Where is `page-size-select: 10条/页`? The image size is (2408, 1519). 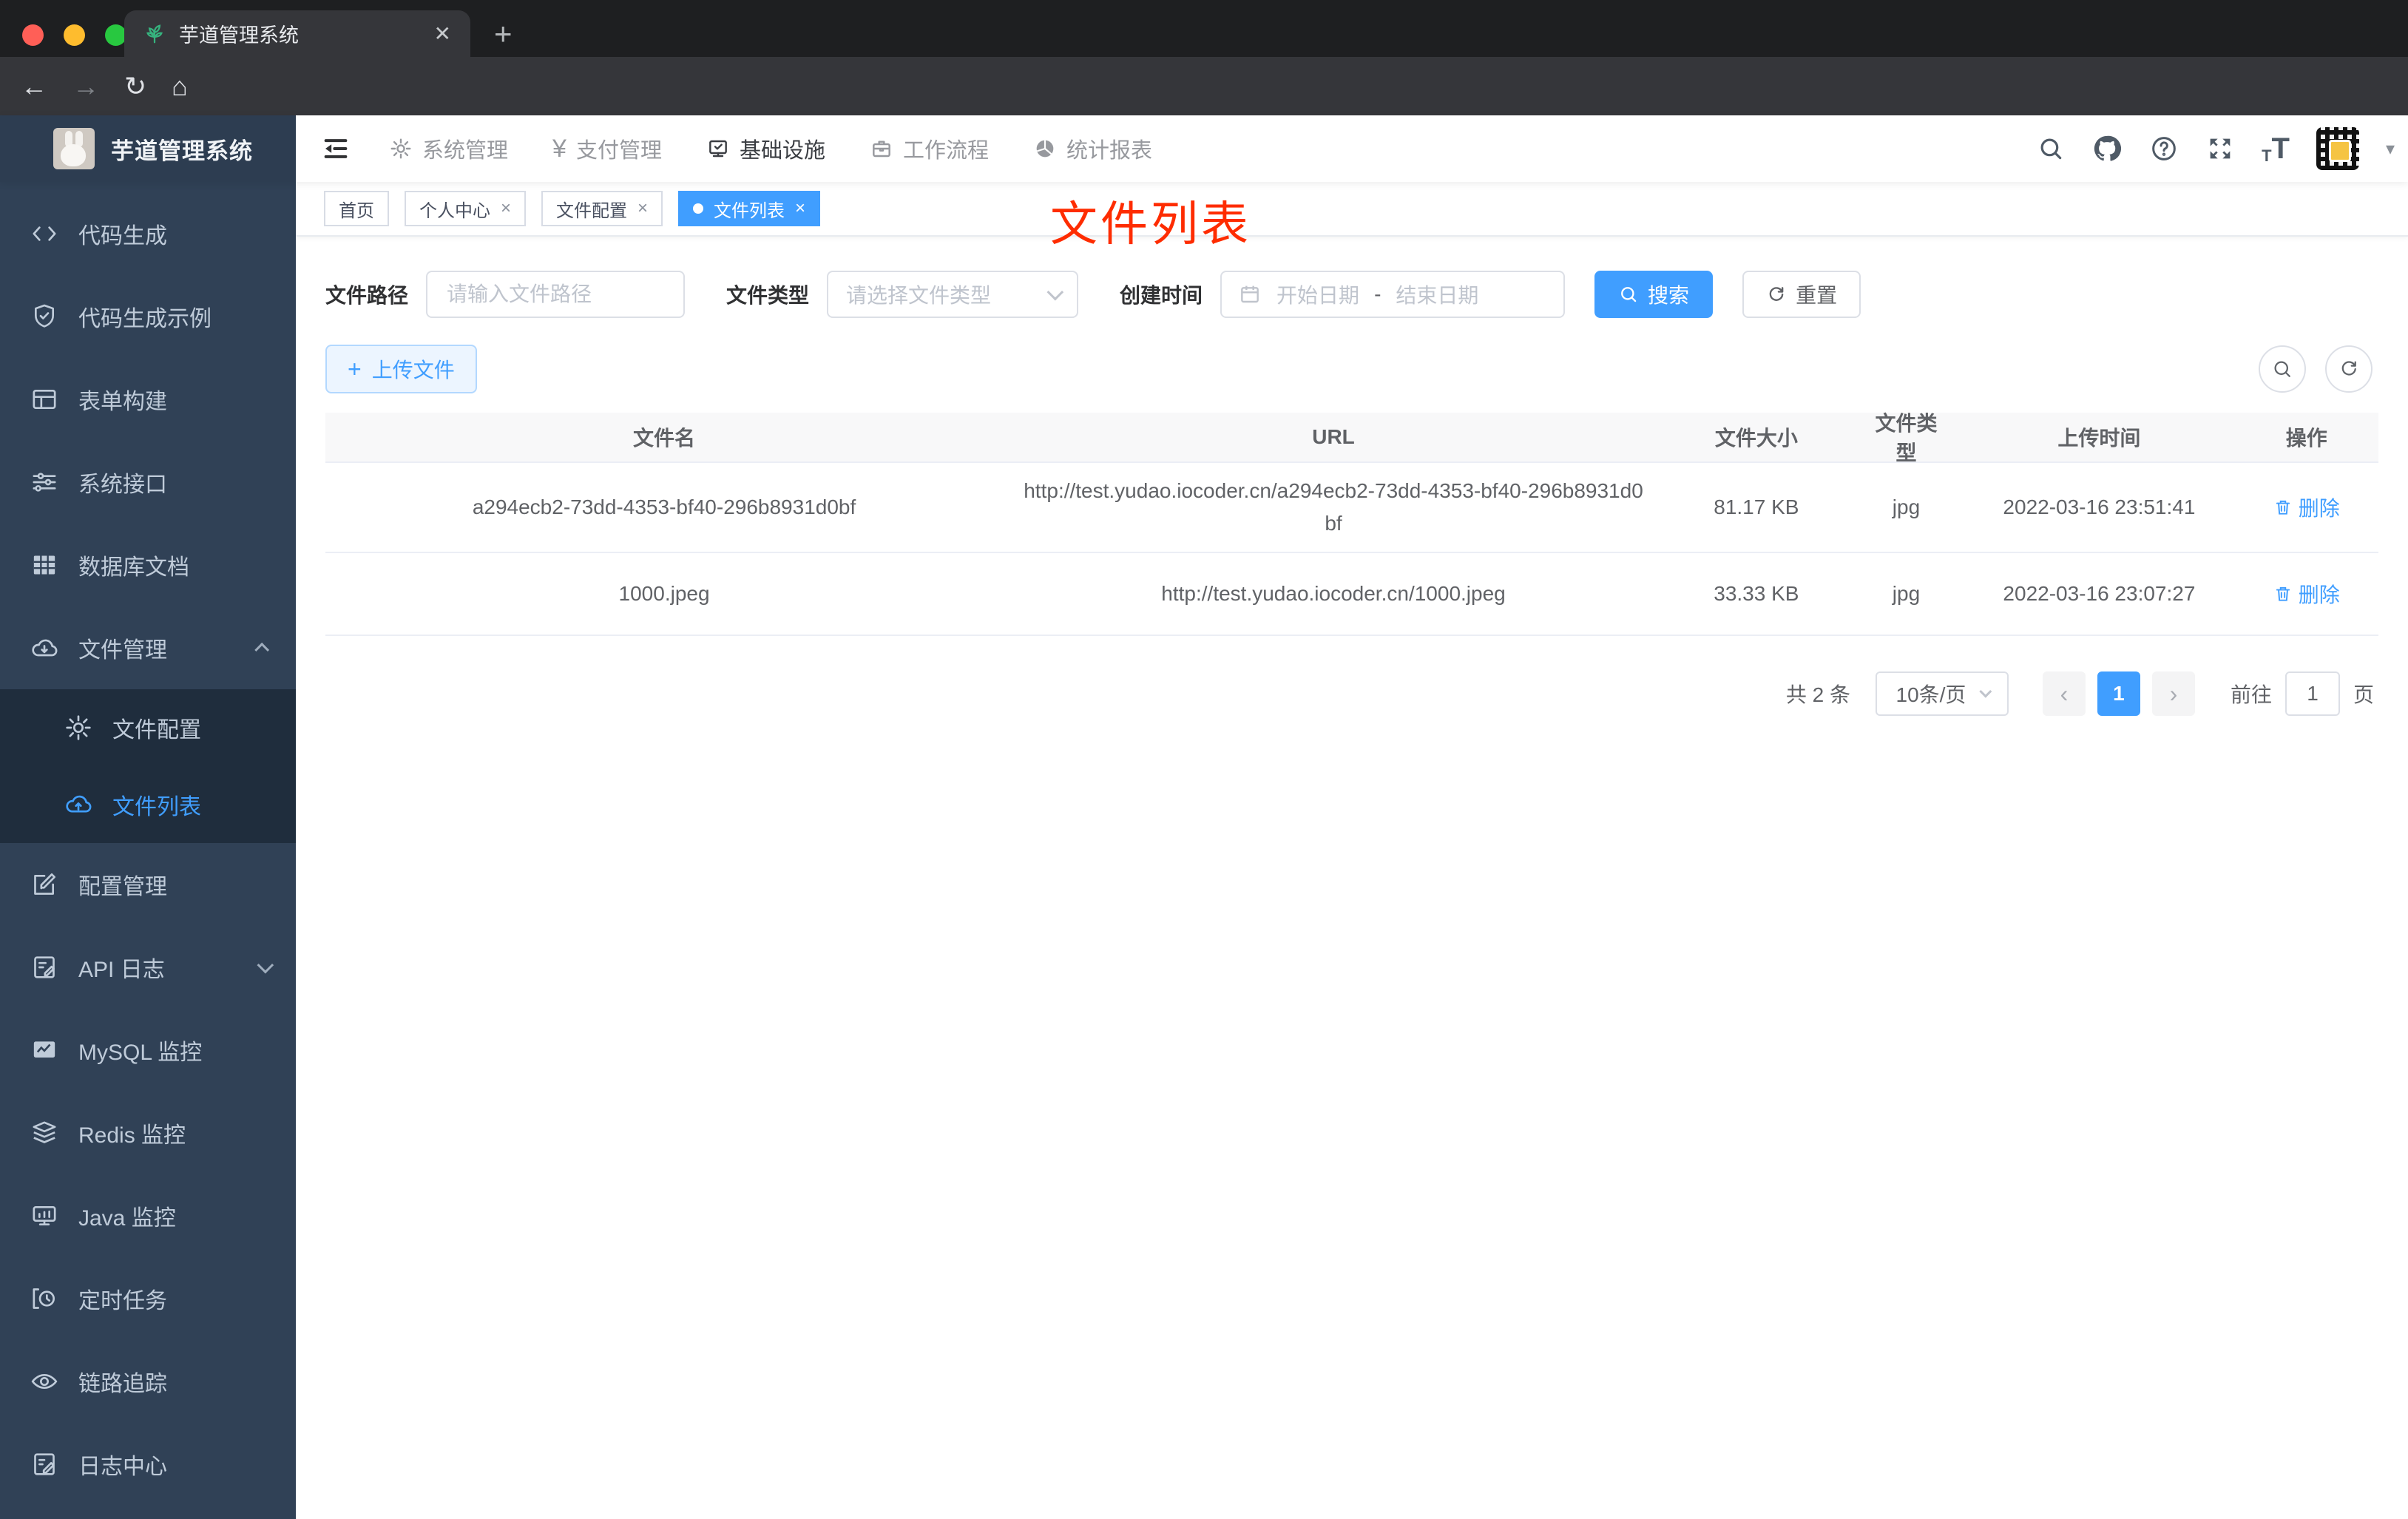
page-size-select: 10条/页 is located at coordinates (1942, 693).